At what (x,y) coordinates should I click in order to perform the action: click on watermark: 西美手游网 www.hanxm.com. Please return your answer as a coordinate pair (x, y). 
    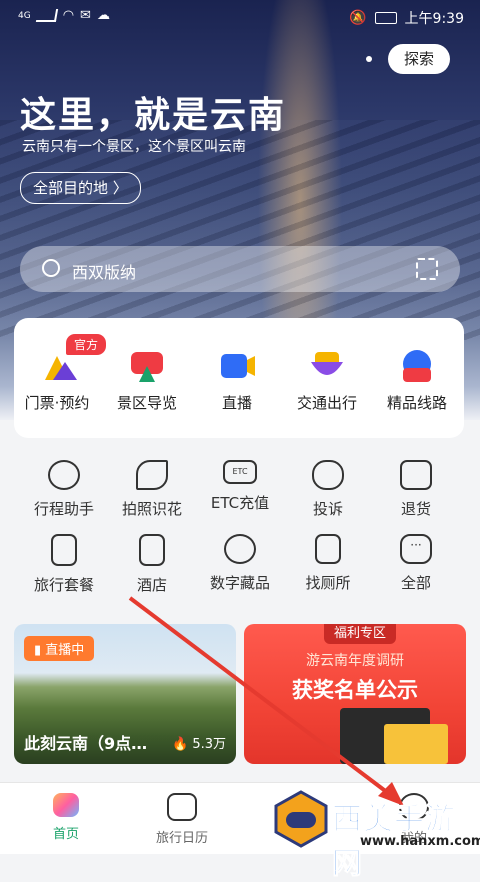
    Looking at the image, I should click on (374, 836).